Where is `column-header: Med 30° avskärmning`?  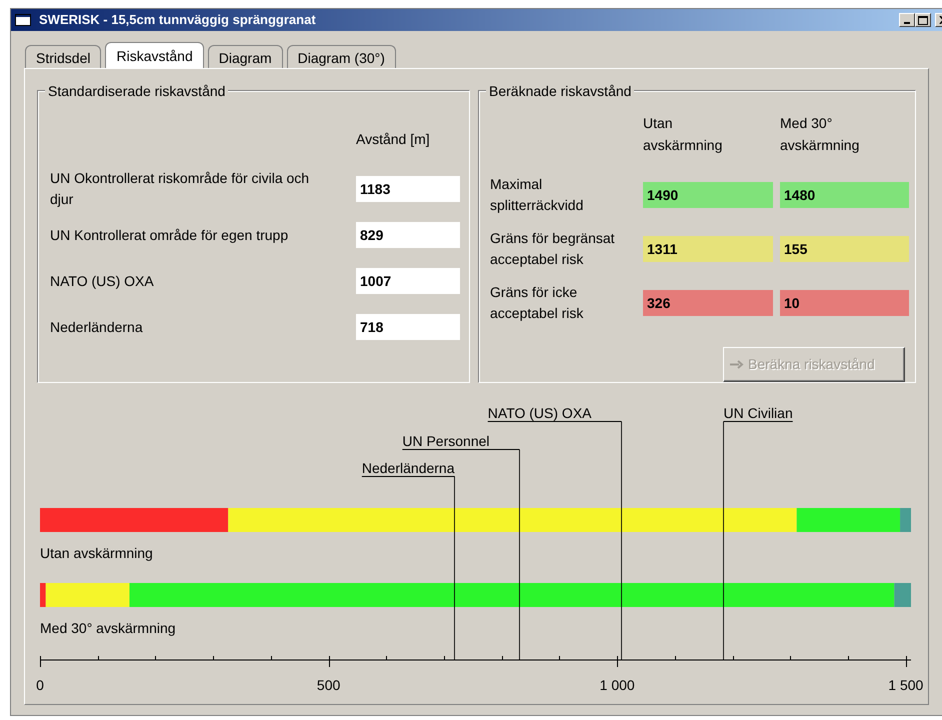
column-header: Med 30° avskärmning is located at coordinates (820, 134).